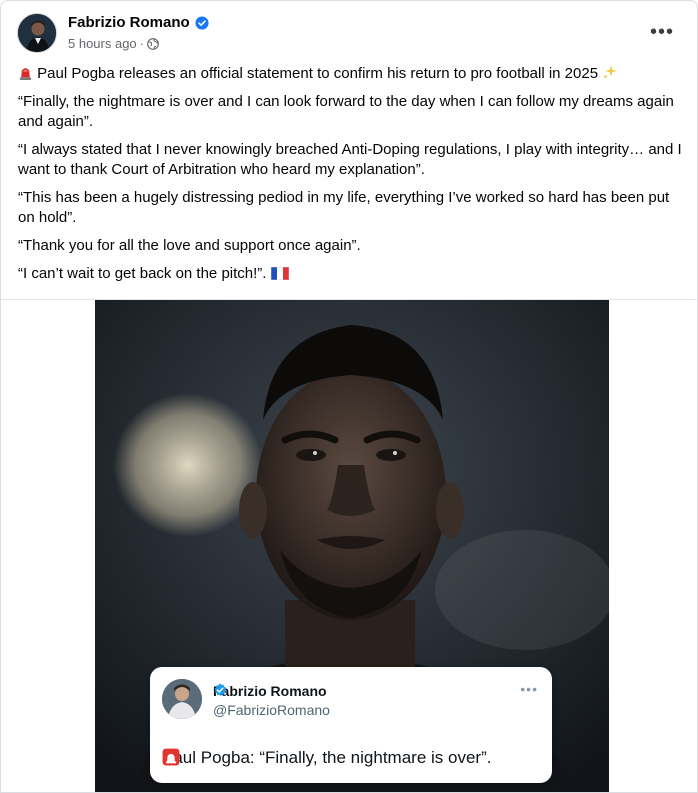 The image size is (698, 793). I want to click on post-meta: 5 hours ago ·, so click(113, 43).